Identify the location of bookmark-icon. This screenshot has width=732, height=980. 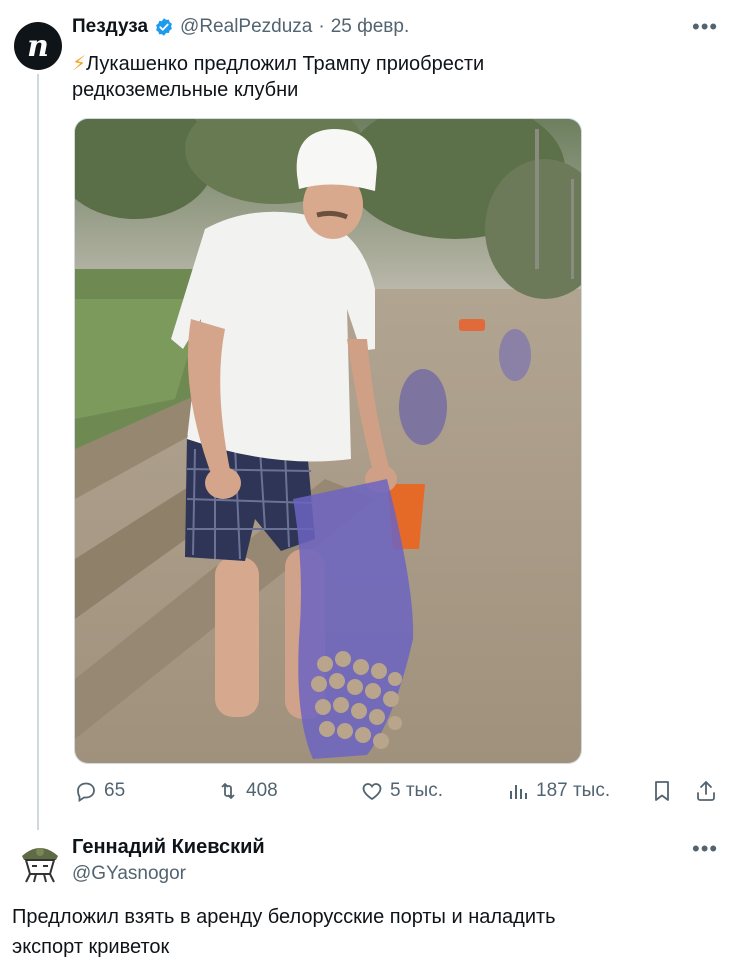
(662, 791).